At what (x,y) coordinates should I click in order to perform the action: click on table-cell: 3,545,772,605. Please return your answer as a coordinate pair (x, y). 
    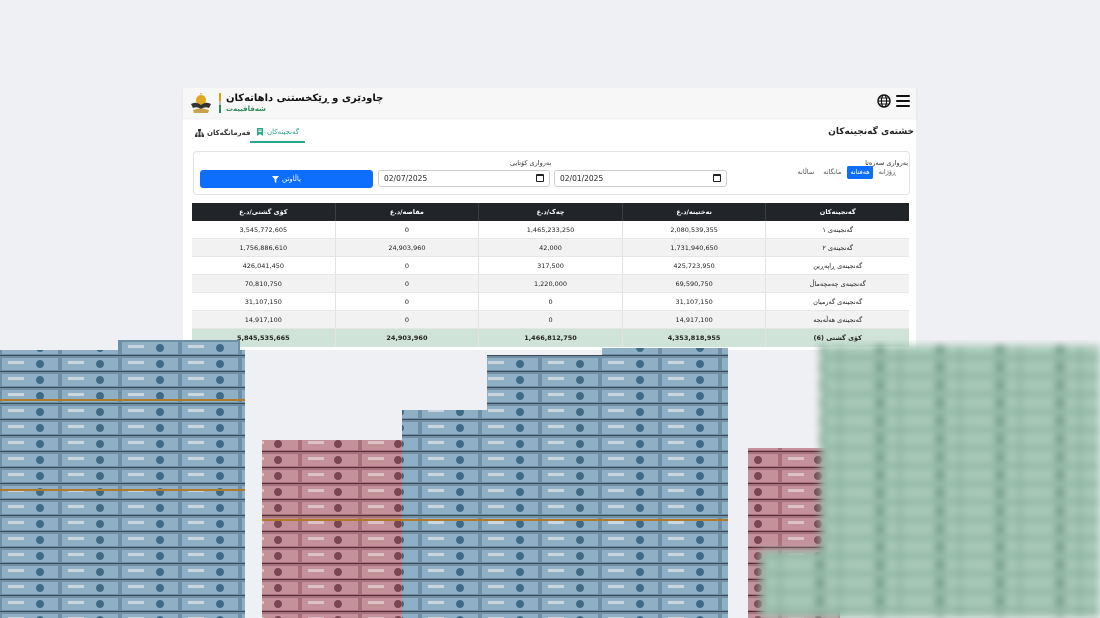
    Looking at the image, I should click on (264, 229).